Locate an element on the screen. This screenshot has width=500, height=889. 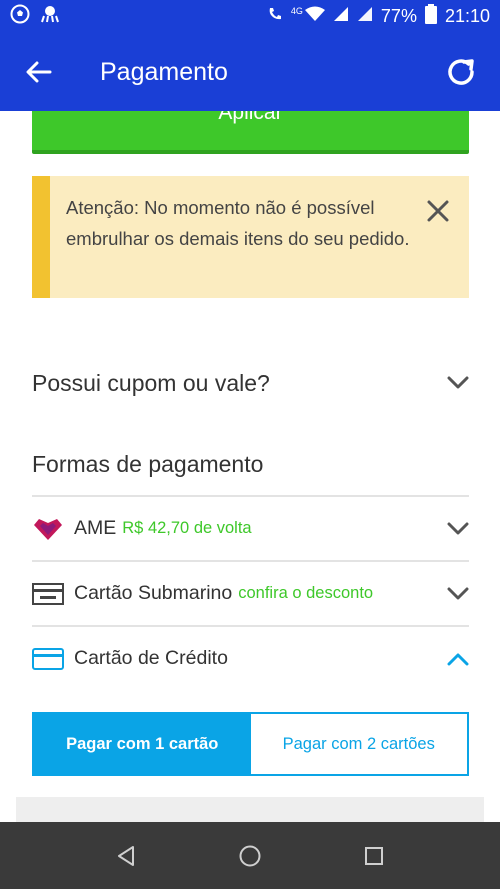
ame-heart-icon is located at coordinates (48, 529).